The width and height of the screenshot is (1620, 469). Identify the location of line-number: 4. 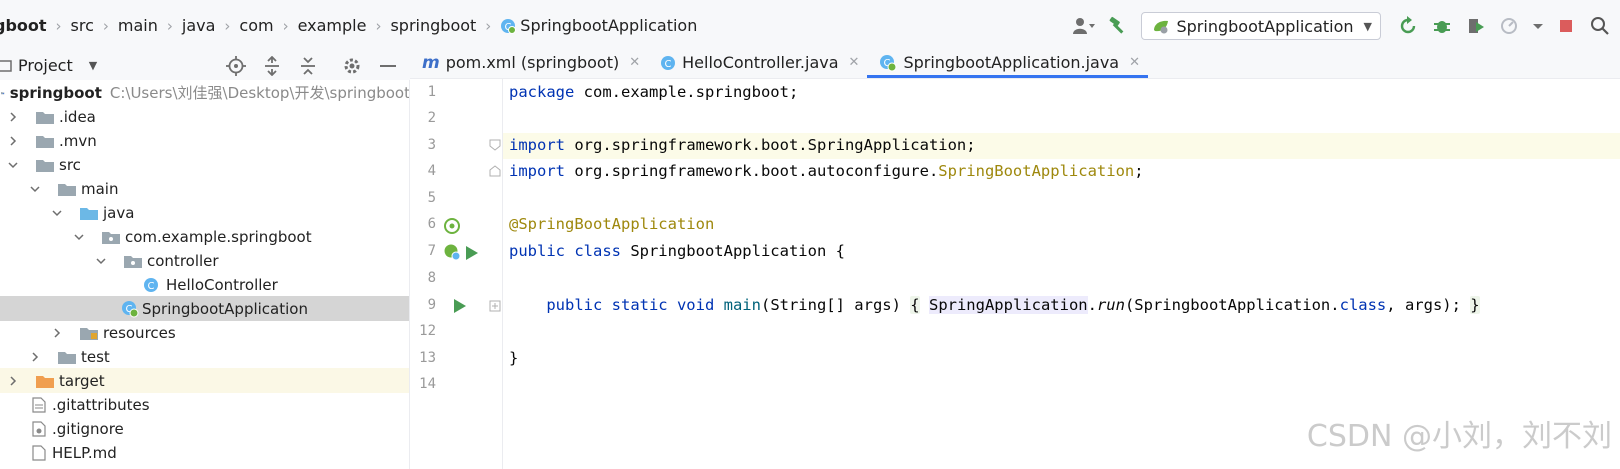
(431, 171).